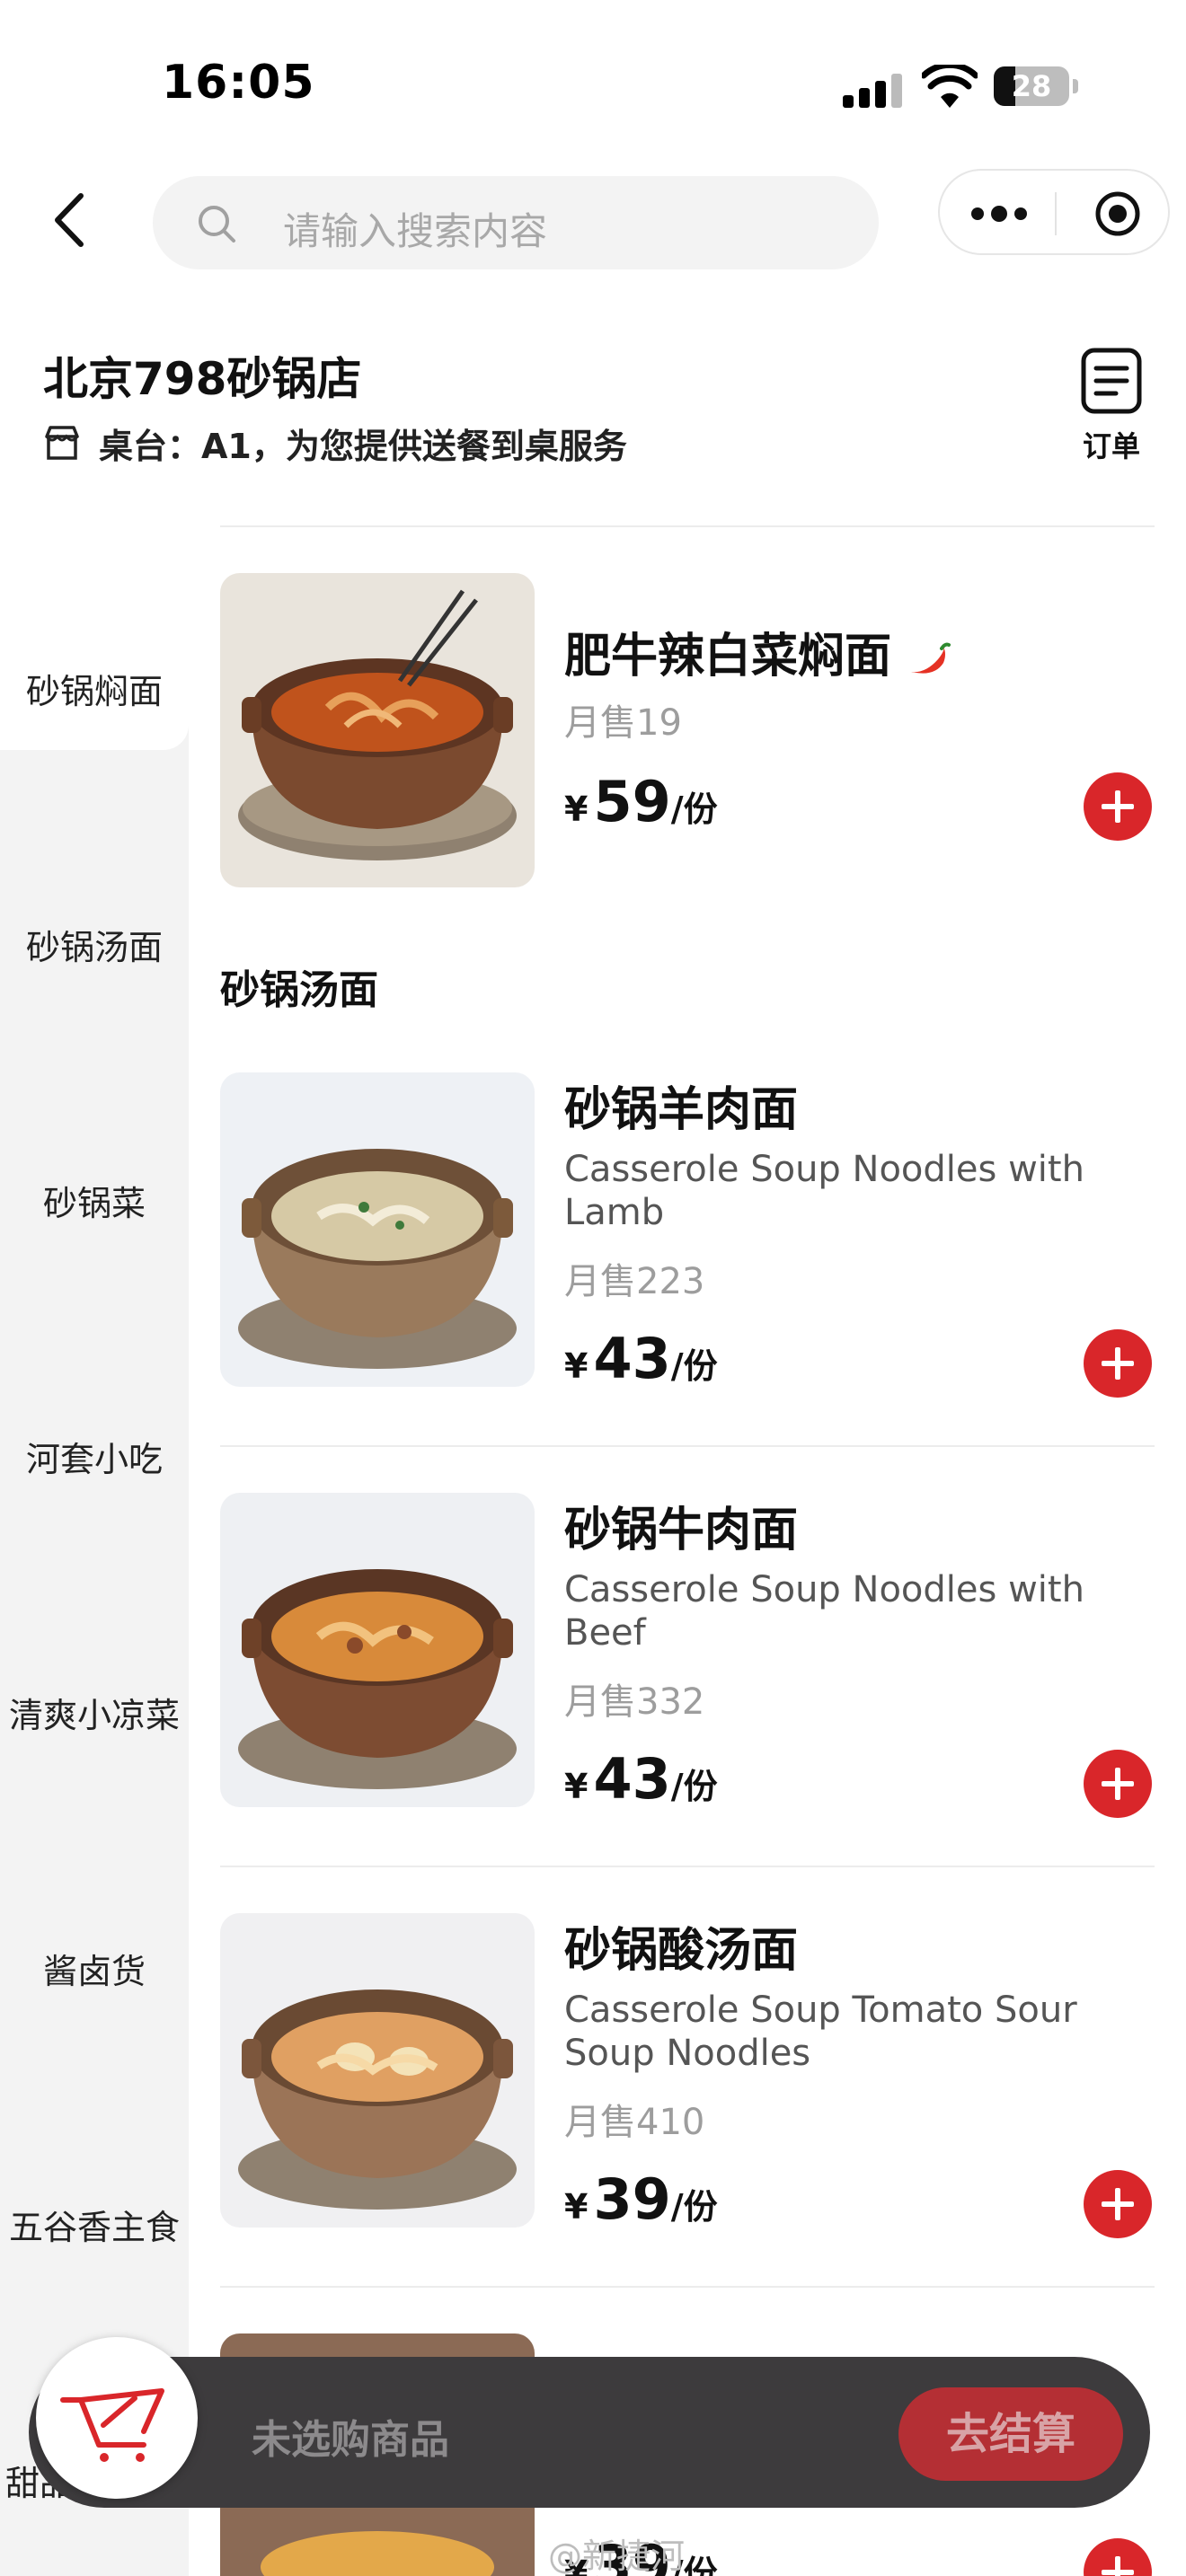 Image resolution: width=1186 pixels, height=2576 pixels. What do you see at coordinates (623, 723) in the screenshot?
I see `dish-sales: 月售19` at bounding box center [623, 723].